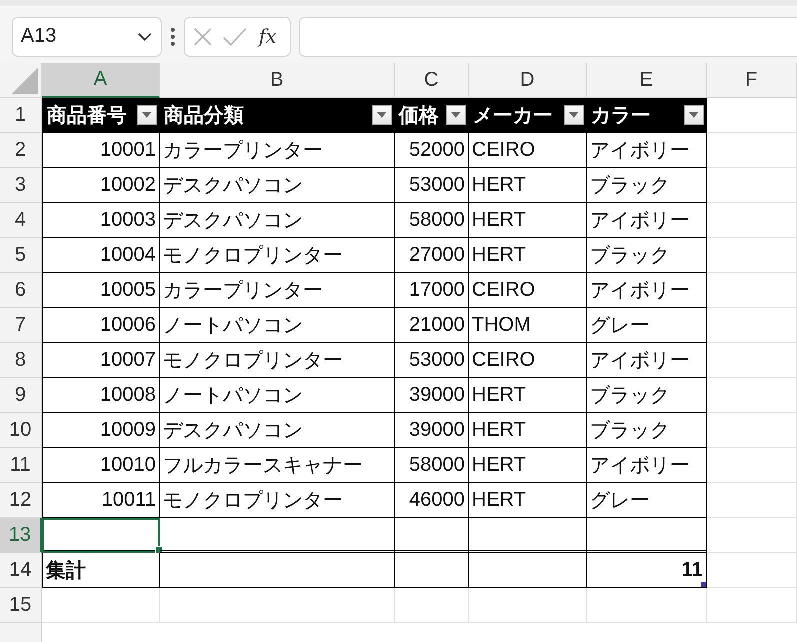  What do you see at coordinates (204, 116) in the screenshot?
I see `column-title: 商品分類` at bounding box center [204, 116].